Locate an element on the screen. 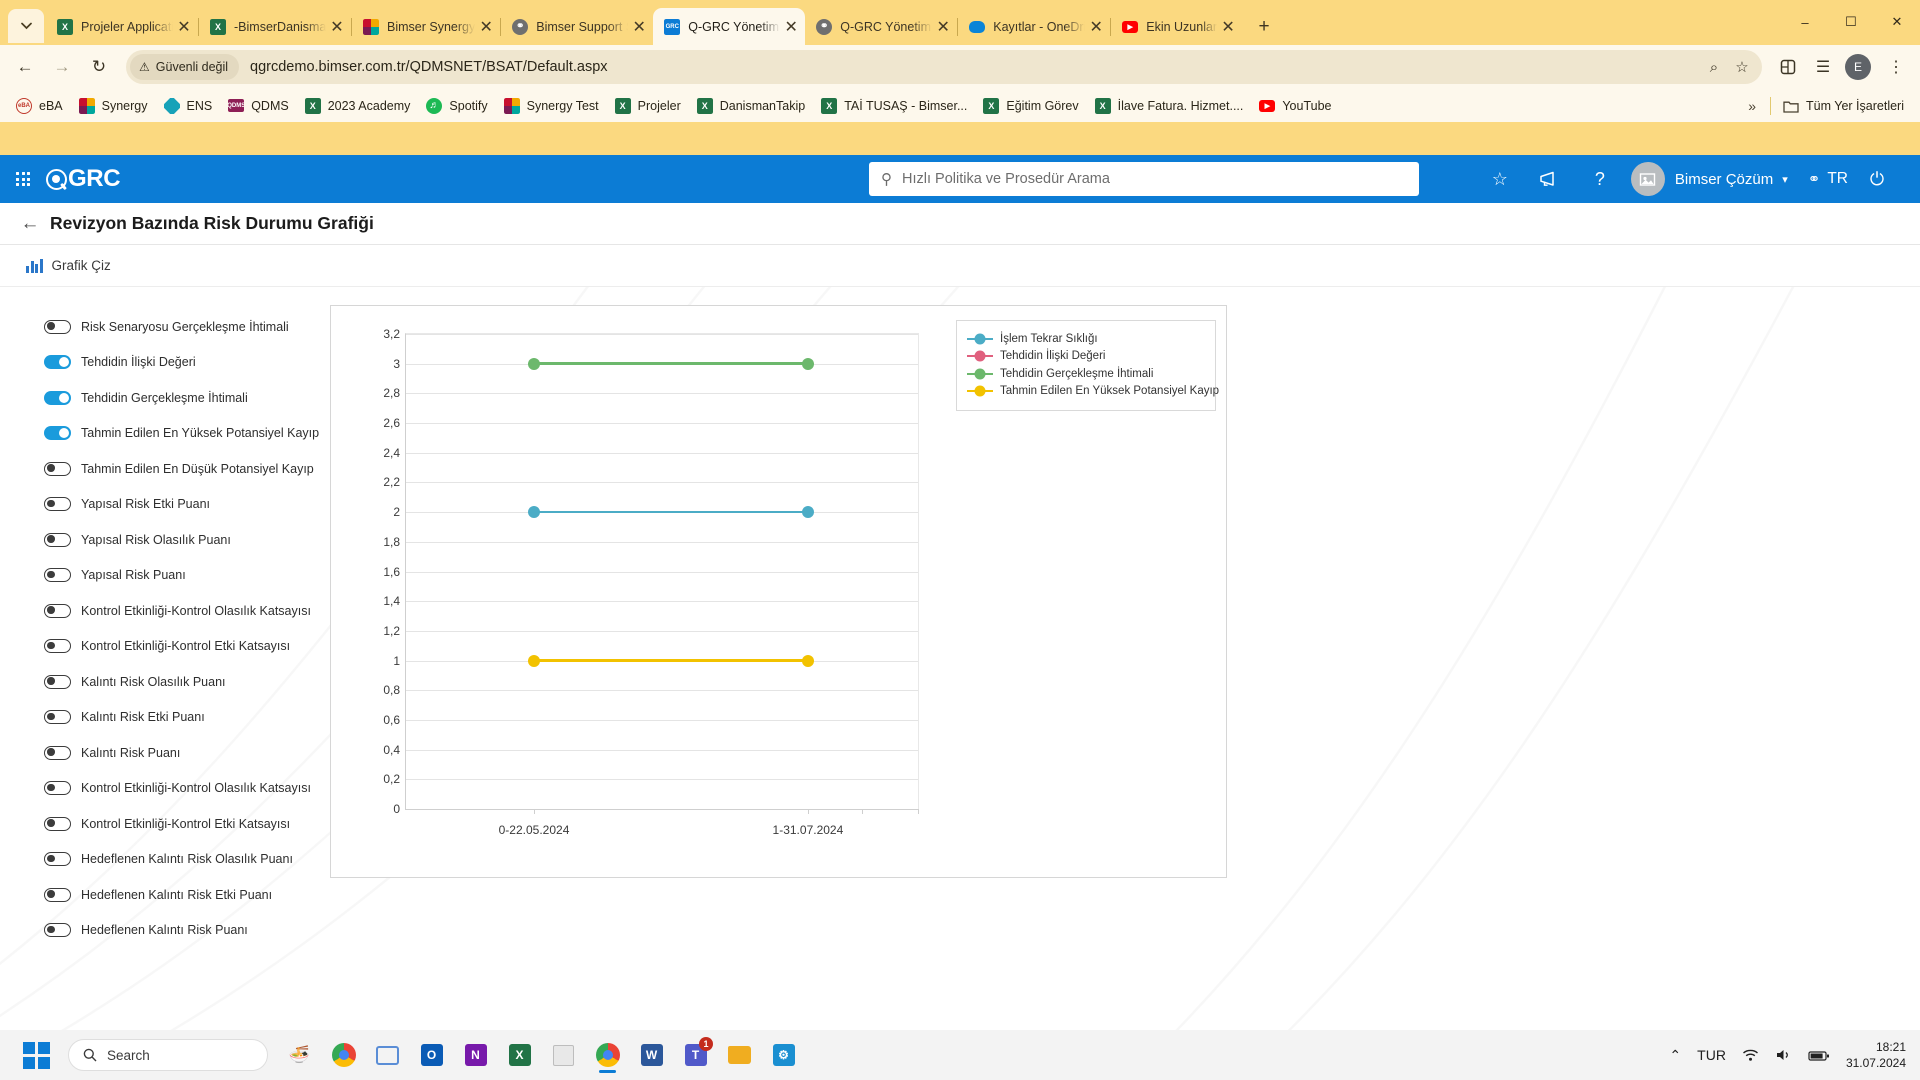 This screenshot has height=1080, width=1920. bookmark-item: X DanismanTakip is located at coordinates (751, 106).